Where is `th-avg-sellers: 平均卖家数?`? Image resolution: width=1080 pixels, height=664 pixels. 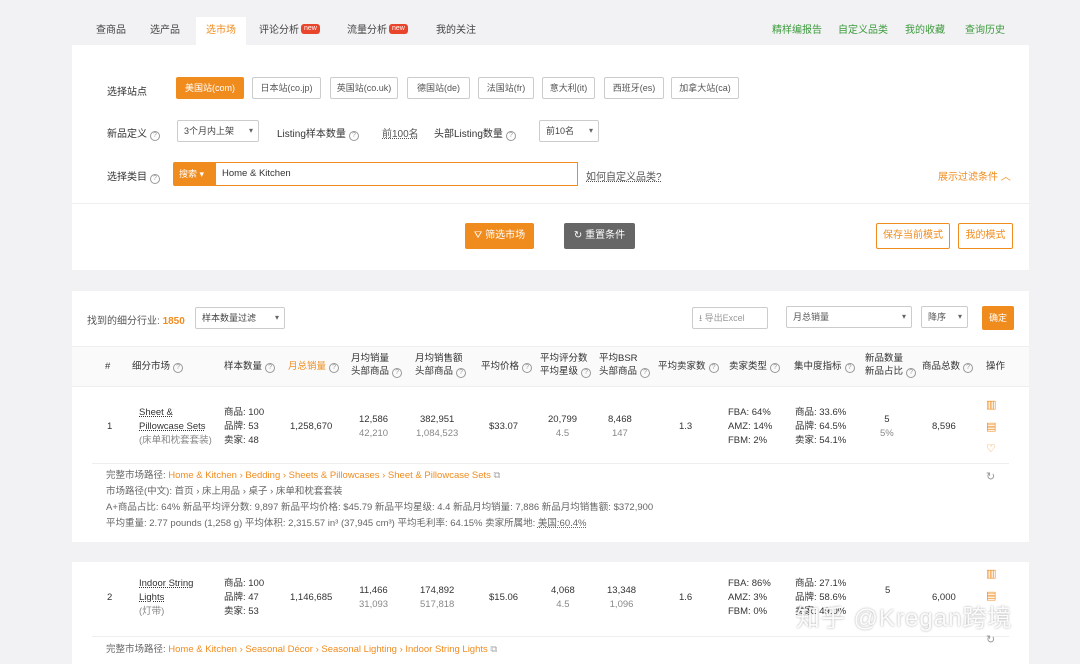 th-avg-sellers: 平均卖家数? is located at coordinates (688, 366).